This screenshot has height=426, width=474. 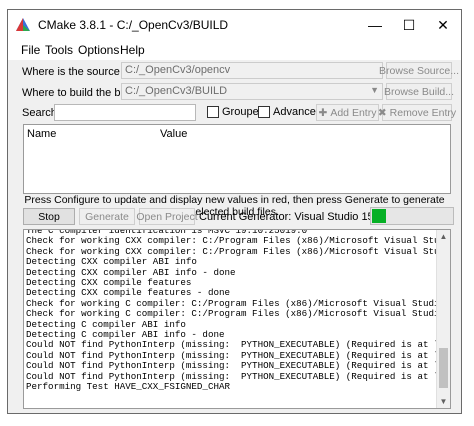 What do you see at coordinates (49, 216) in the screenshot?
I see `stop-button: Stop` at bounding box center [49, 216].